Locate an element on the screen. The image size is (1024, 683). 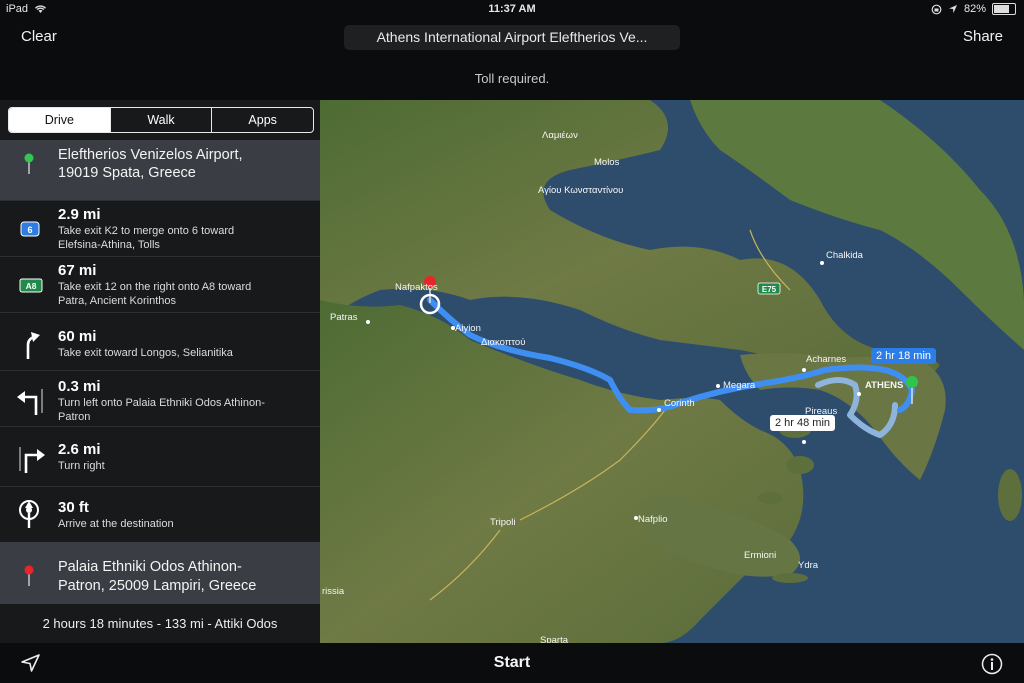
place-label: Λαμιέων is located at coordinates (560, 135).